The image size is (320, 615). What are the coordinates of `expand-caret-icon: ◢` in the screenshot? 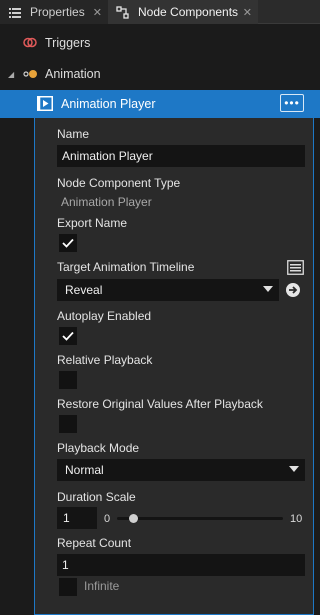 It's located at (11, 74).